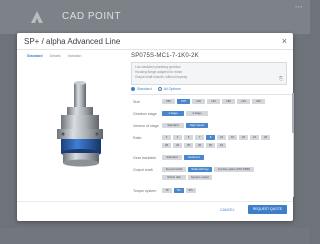 This screenshot has height=244, width=320. I want to click on param-option-button: 4, so click(177, 137).